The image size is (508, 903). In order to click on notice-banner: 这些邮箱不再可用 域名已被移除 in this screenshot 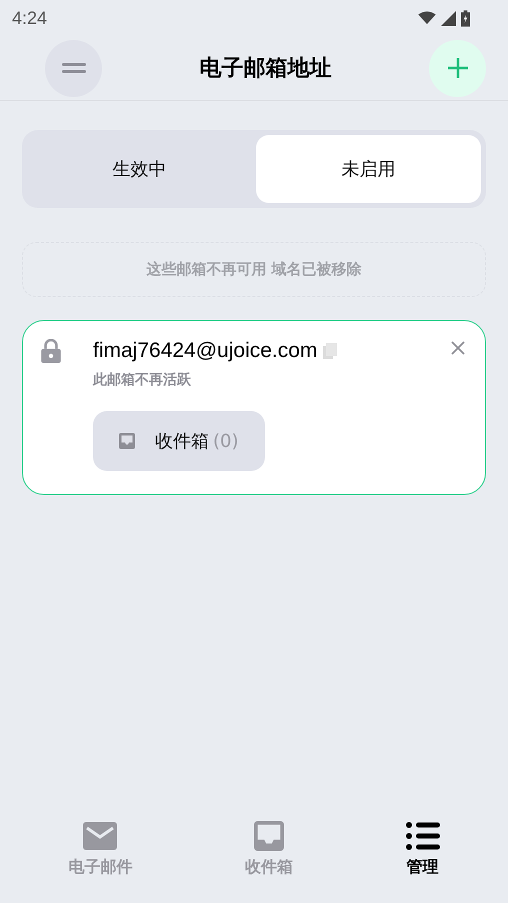, I will do `click(254, 269)`.